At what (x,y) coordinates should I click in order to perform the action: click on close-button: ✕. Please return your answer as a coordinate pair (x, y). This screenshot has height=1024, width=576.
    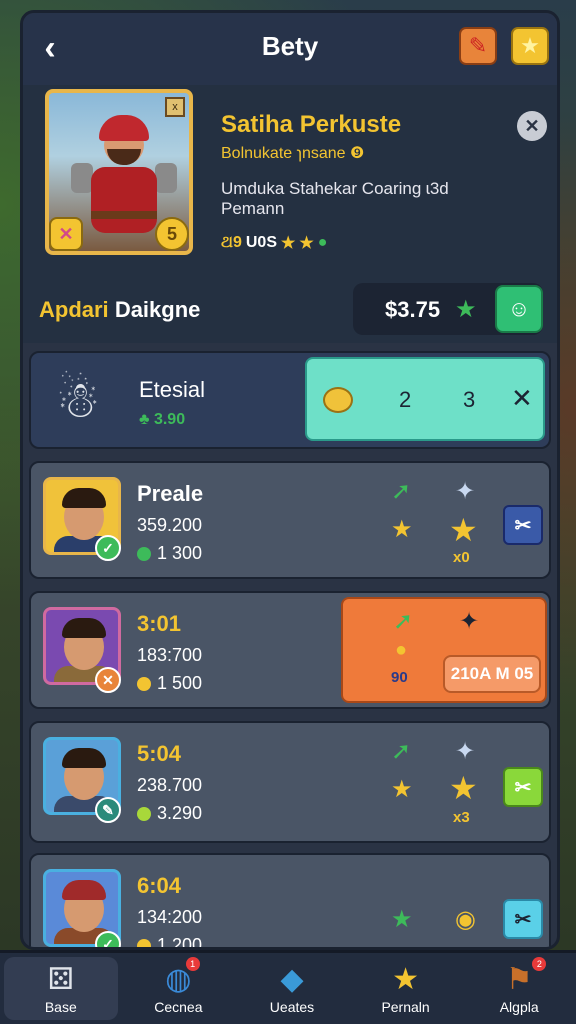
    Looking at the image, I should click on (532, 126).